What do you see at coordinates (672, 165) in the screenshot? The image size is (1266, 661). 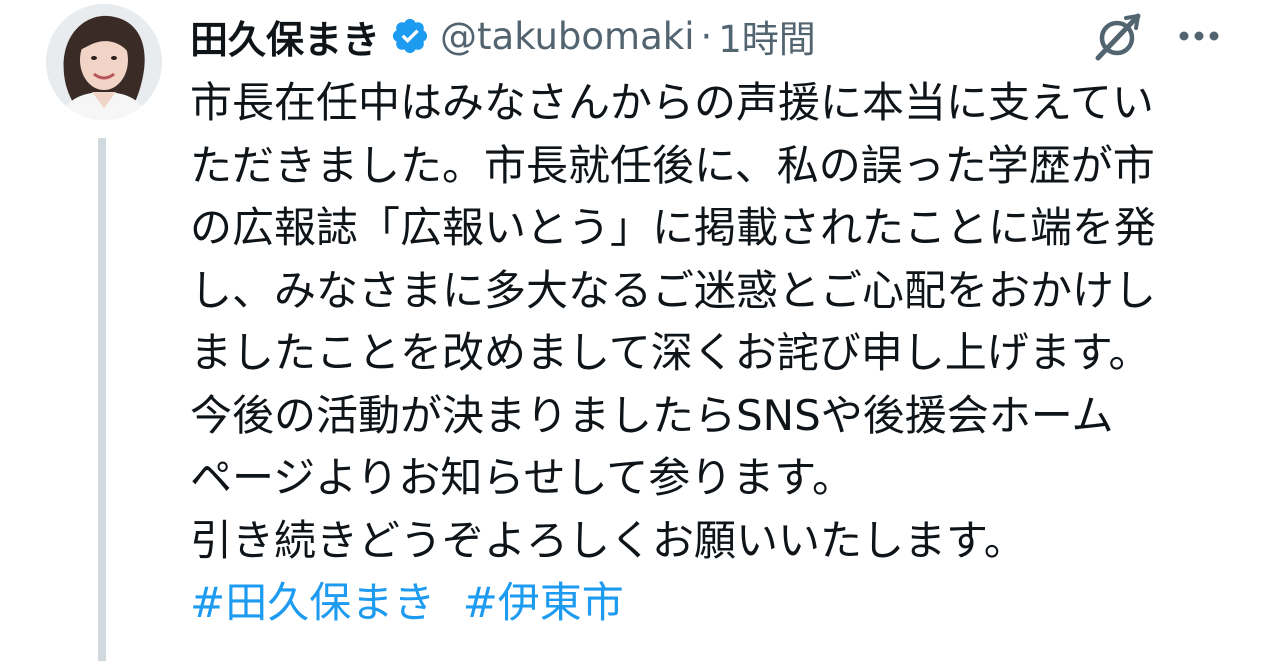 I see `tweet-text-line: ただきました。市長就任後に、私の誤った学歴が市` at bounding box center [672, 165].